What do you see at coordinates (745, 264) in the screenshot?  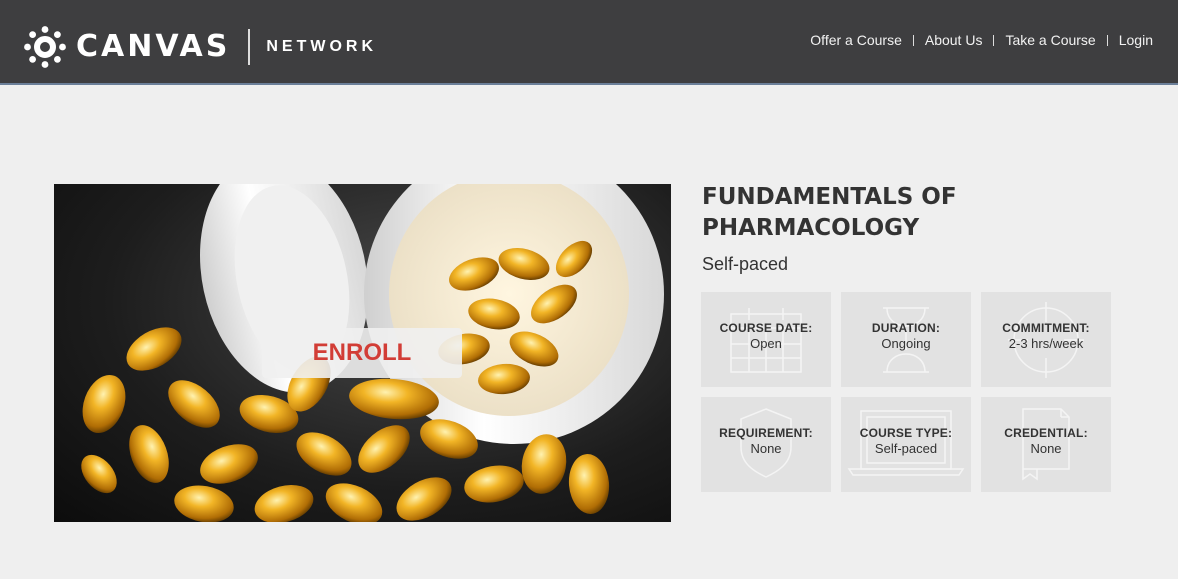 I see `course-pace: Self-paced` at bounding box center [745, 264].